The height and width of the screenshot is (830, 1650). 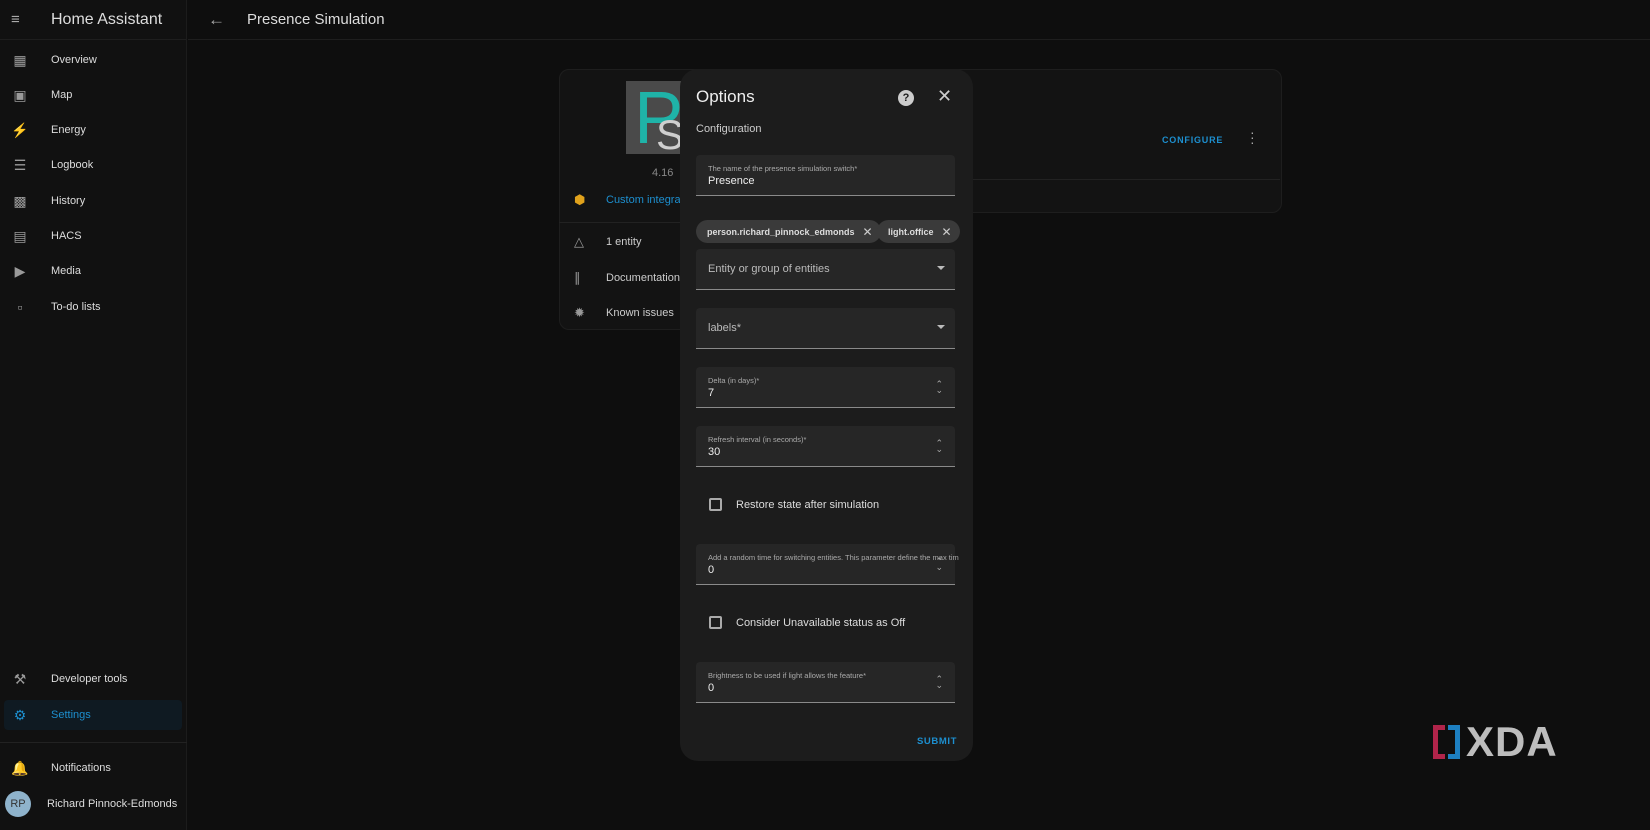 I want to click on dashboard-icon: ▦, so click(x=20, y=59).